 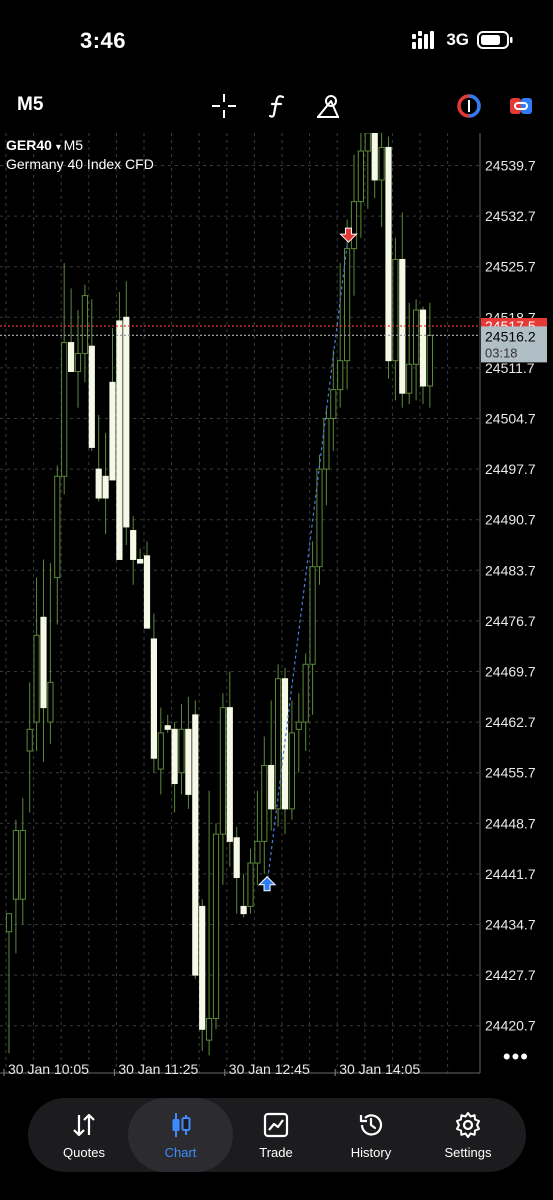 I want to click on nav-history: History, so click(x=371, y=1135).